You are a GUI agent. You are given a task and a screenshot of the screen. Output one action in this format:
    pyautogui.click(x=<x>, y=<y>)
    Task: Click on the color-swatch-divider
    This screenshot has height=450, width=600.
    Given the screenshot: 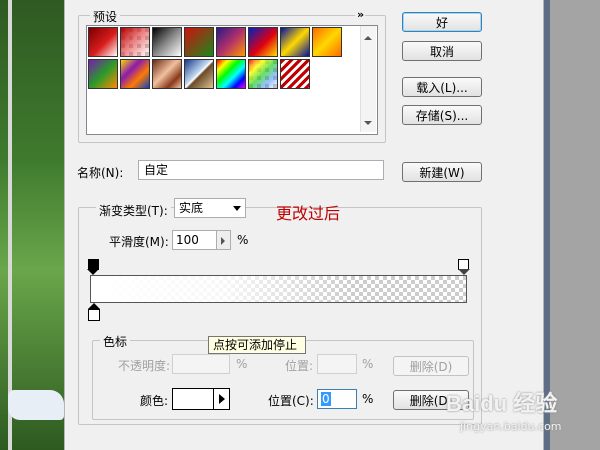 What is the action you would take?
    pyautogui.click(x=213, y=399)
    